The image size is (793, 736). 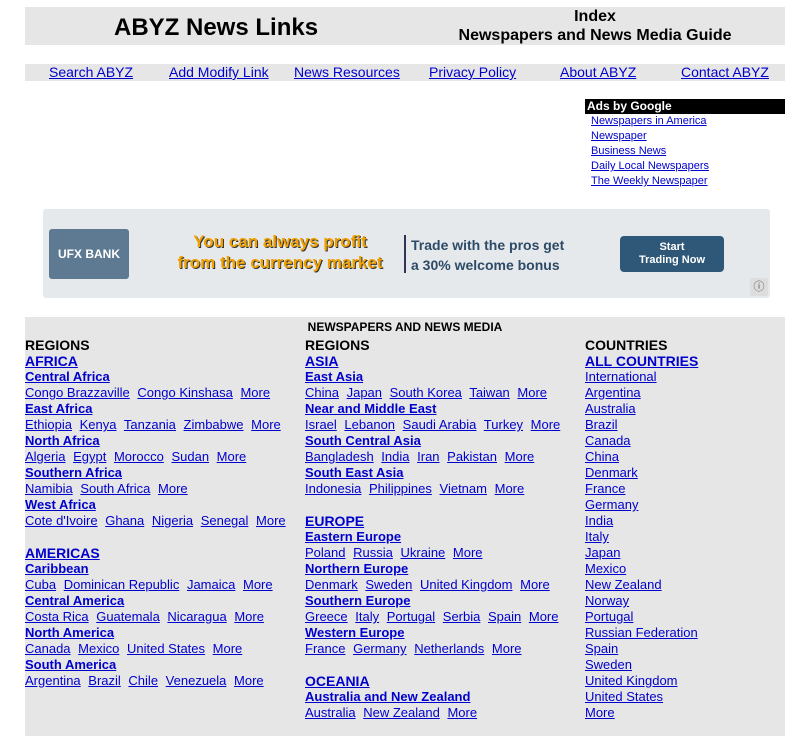 I want to click on country-link: Jamaica, so click(x=211, y=584).